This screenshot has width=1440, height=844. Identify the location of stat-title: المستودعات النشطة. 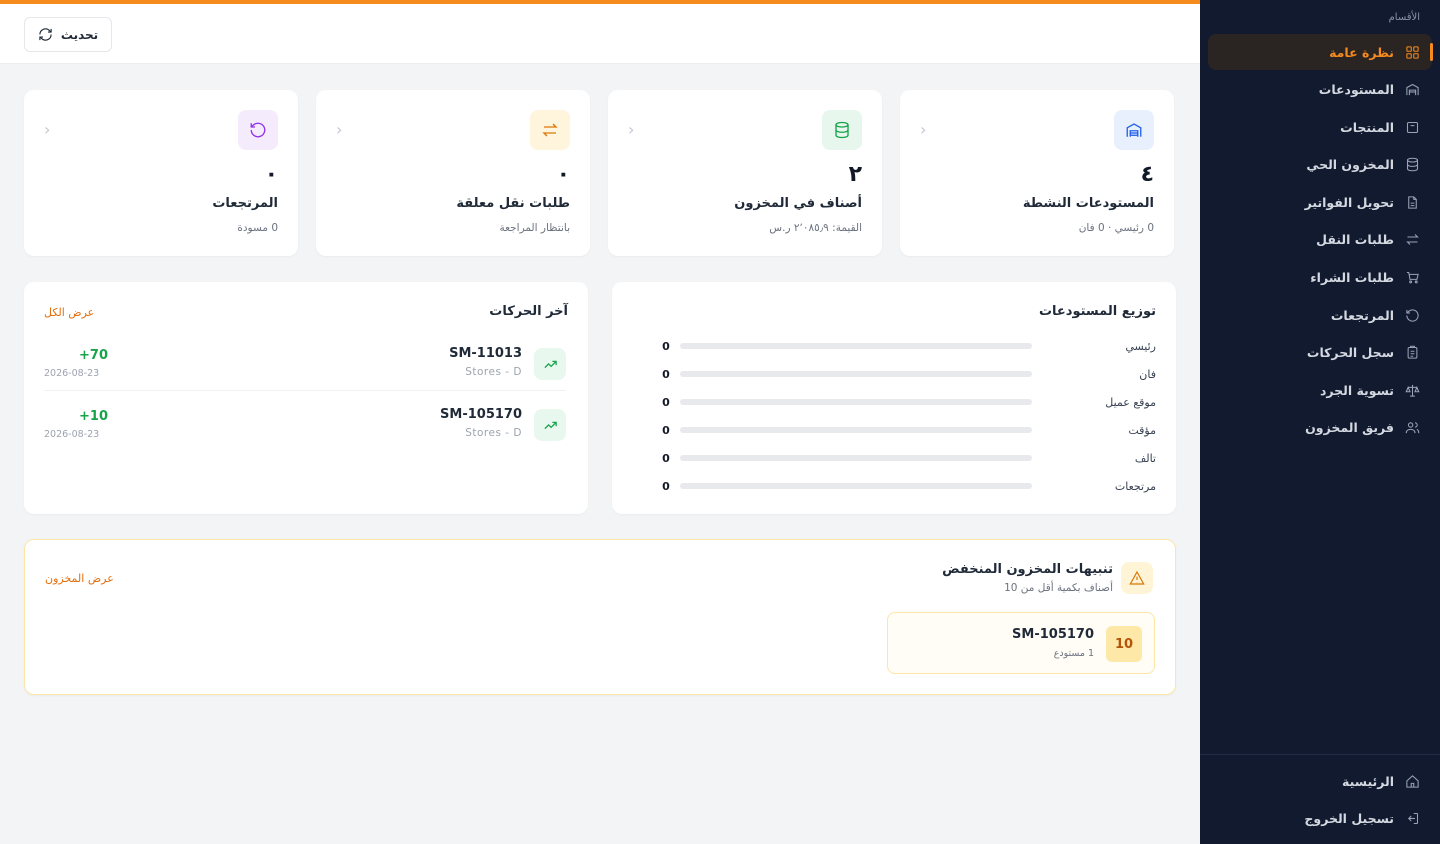
(1088, 203).